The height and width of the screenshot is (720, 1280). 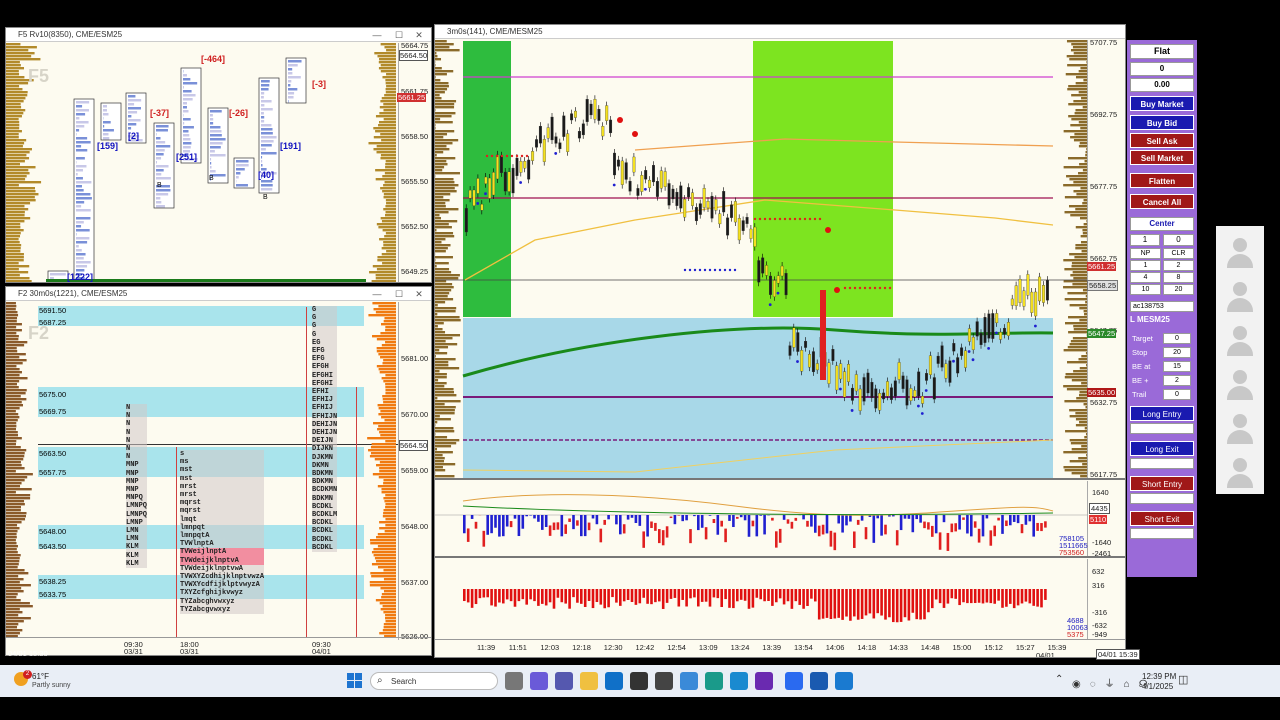 What do you see at coordinates (870, 288) in the screenshot?
I see `level-dot` at bounding box center [870, 288].